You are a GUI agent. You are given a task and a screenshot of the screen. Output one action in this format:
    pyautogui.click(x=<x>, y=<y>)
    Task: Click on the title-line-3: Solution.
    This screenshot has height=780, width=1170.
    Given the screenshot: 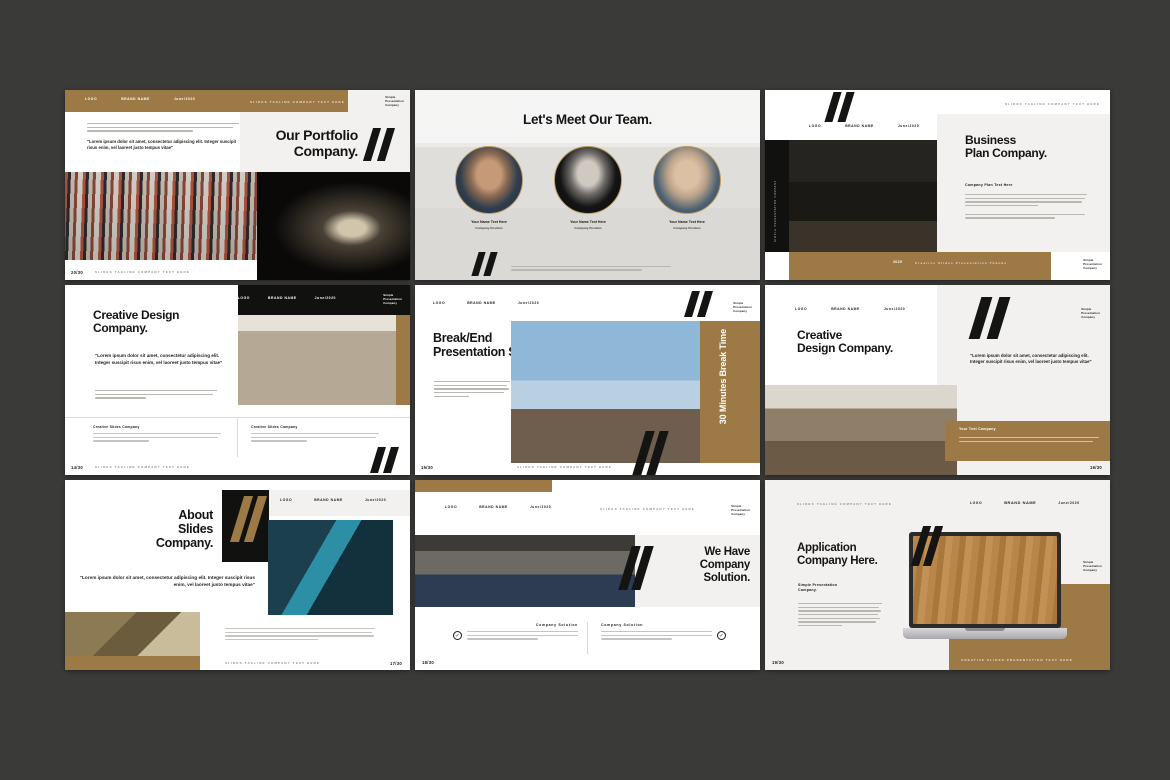 What is the action you would take?
    pyautogui.click(x=727, y=577)
    